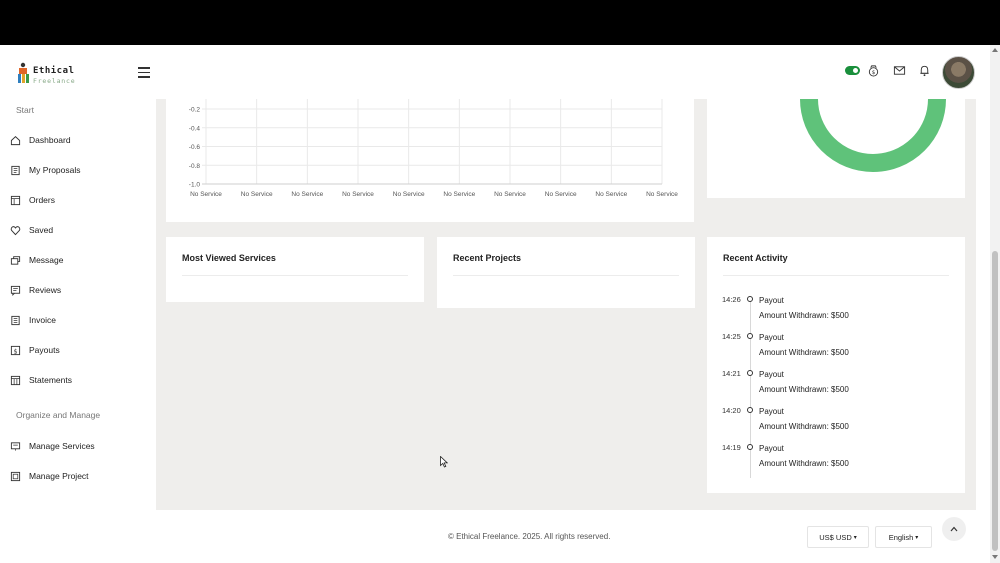 The image size is (1000, 563). Describe the element at coordinates (80, 380) in the screenshot. I see `sidebar-item-statements: Statements` at that location.